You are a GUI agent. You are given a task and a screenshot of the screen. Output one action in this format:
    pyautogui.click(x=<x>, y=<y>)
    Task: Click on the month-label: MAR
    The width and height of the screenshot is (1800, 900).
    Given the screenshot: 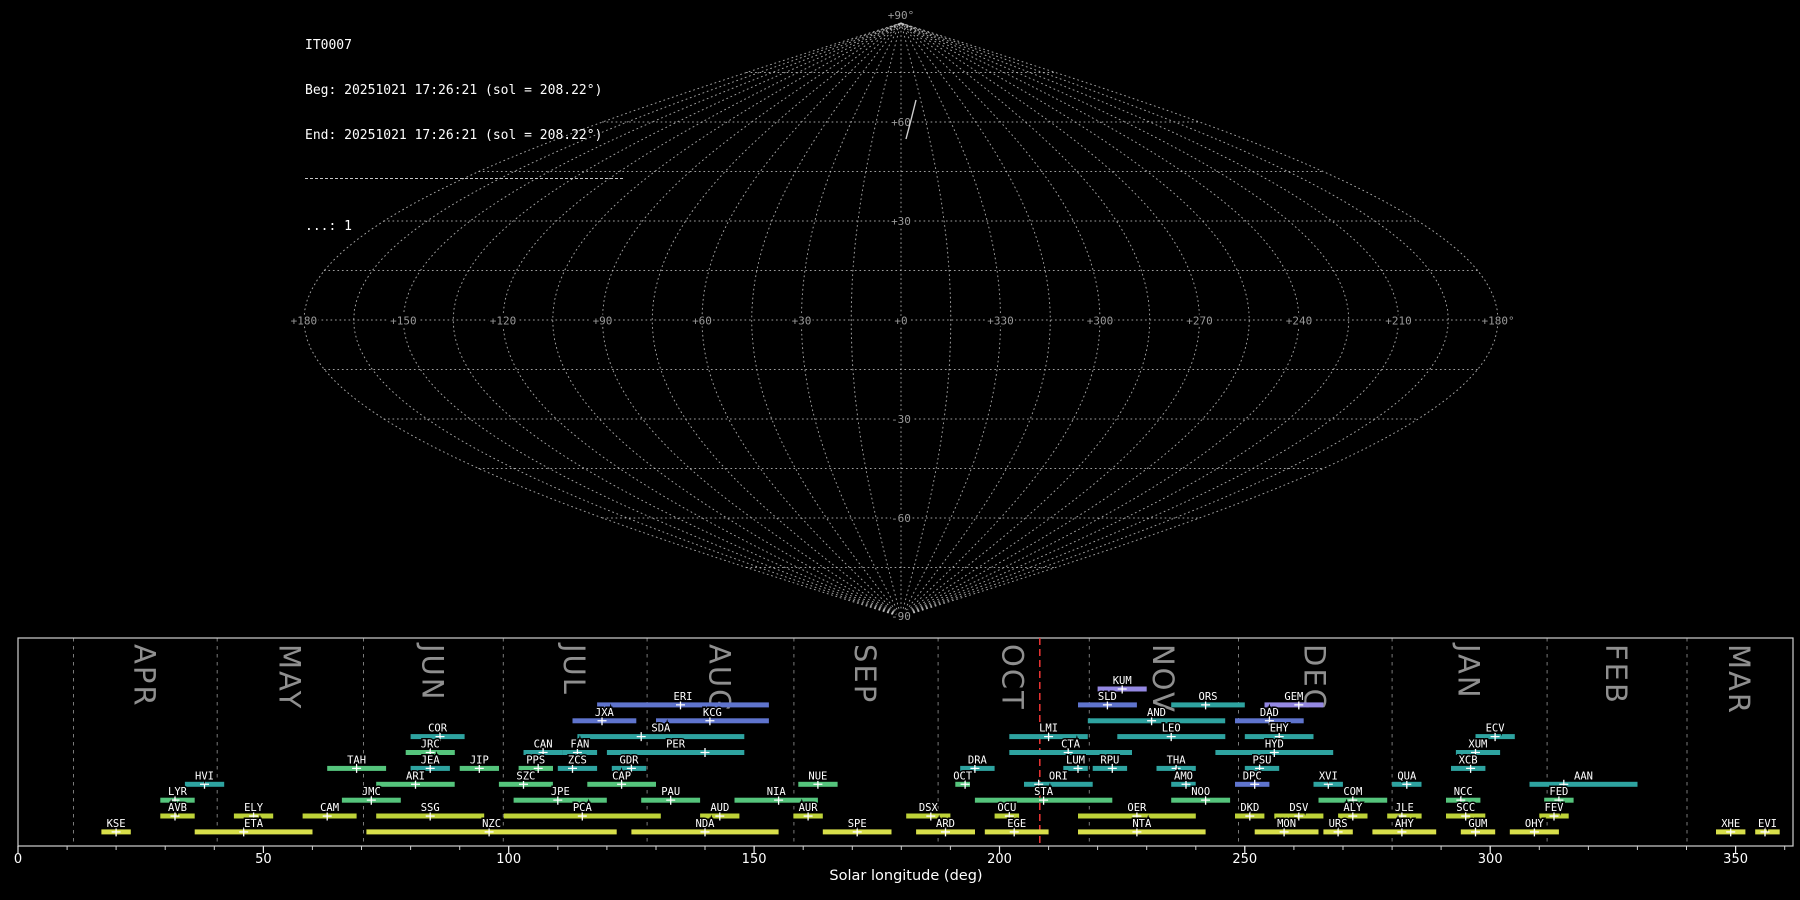 What is the action you would take?
    pyautogui.click(x=1739, y=679)
    